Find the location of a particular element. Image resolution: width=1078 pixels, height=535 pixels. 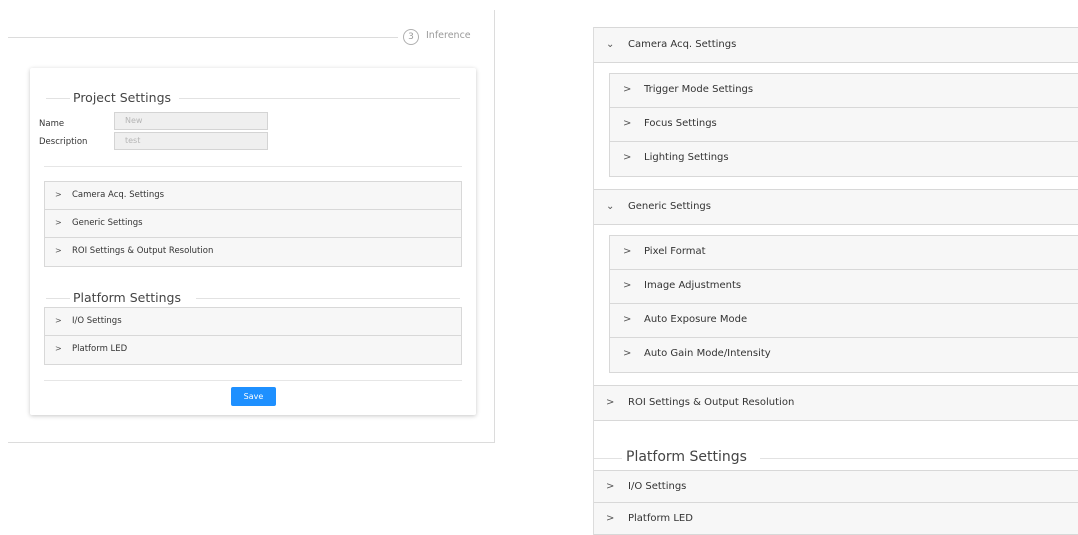

accordion-camera-acq-settings: > Camera Acq. Settings is located at coordinates (253, 196).